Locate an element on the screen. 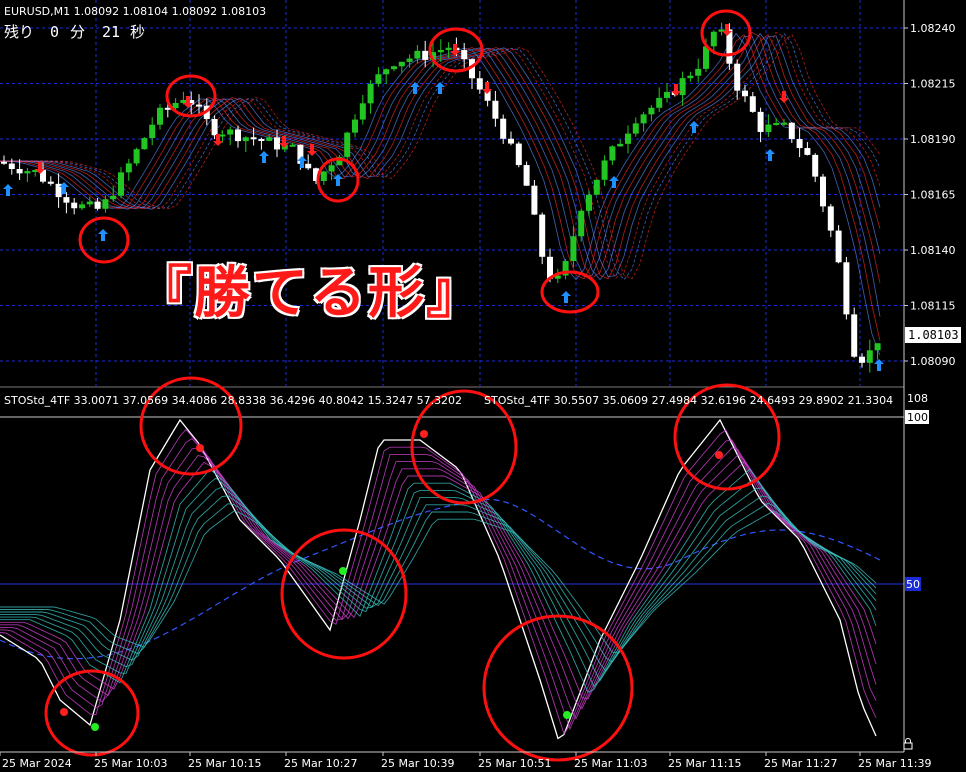 The image size is (966, 772). time-tick-label: 25 Mar 2024 is located at coordinates (37, 763).